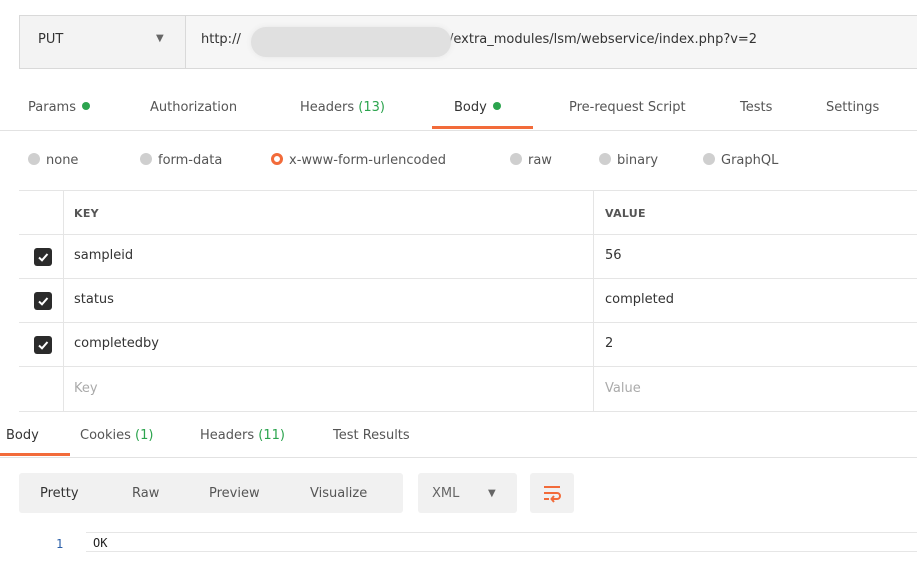 The width and height of the screenshot is (917, 580). Describe the element at coordinates (609, 343) in the screenshot. I see `row-value: 2` at that location.